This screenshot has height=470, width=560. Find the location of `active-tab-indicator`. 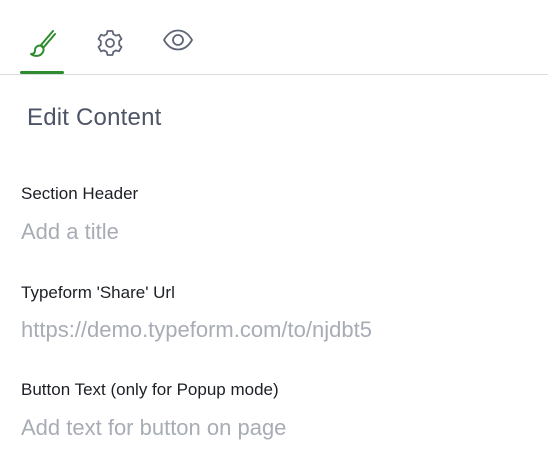

active-tab-indicator is located at coordinates (42, 72).